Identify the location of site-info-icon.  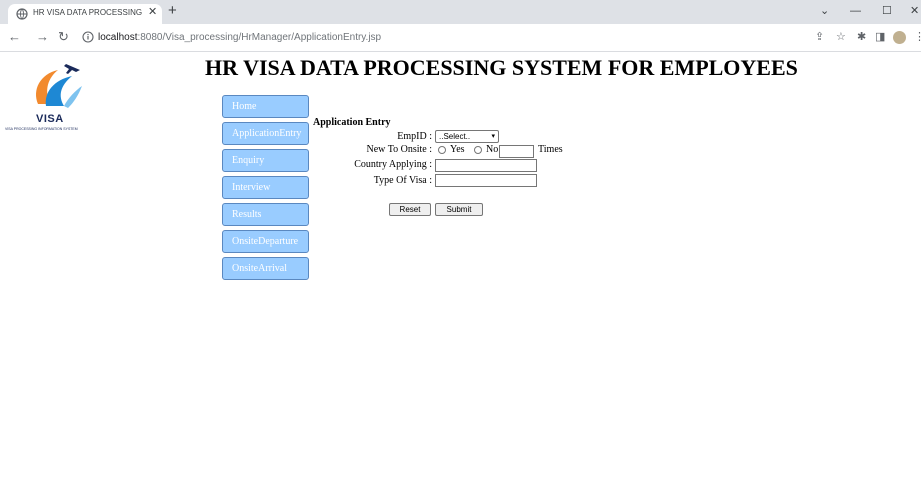
(88, 37).